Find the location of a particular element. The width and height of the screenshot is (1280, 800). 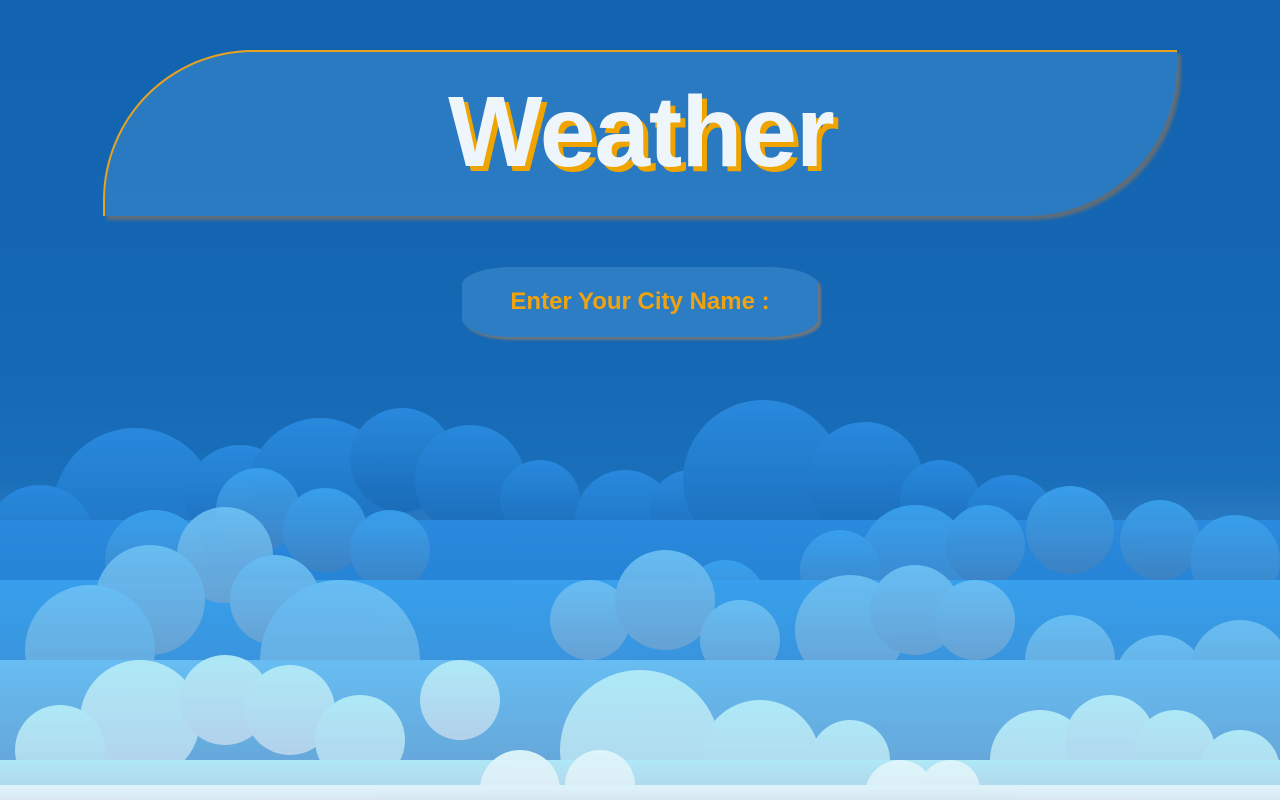

city-name-input: Enter Your City Name : is located at coordinates (640, 302).